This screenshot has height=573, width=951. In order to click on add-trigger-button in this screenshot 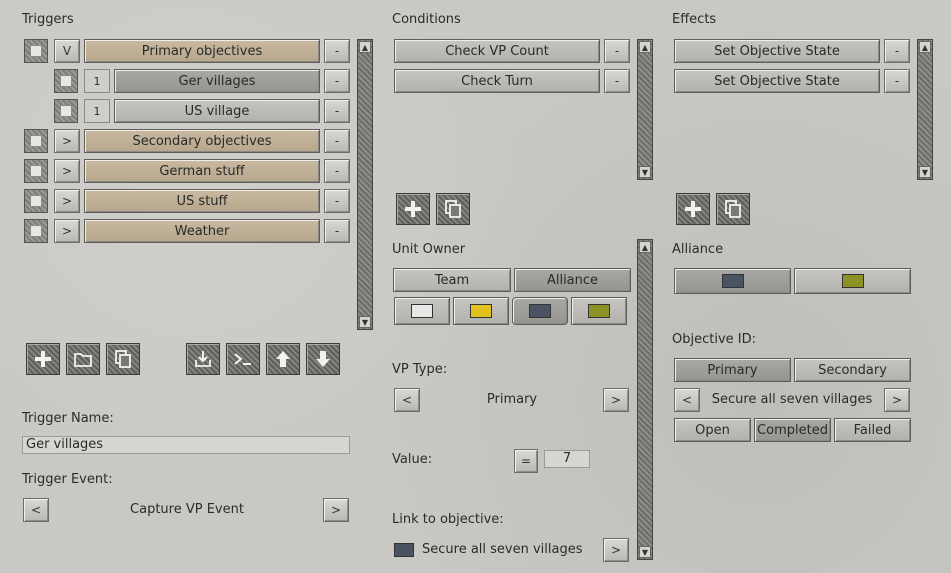, I will do `click(43, 359)`.